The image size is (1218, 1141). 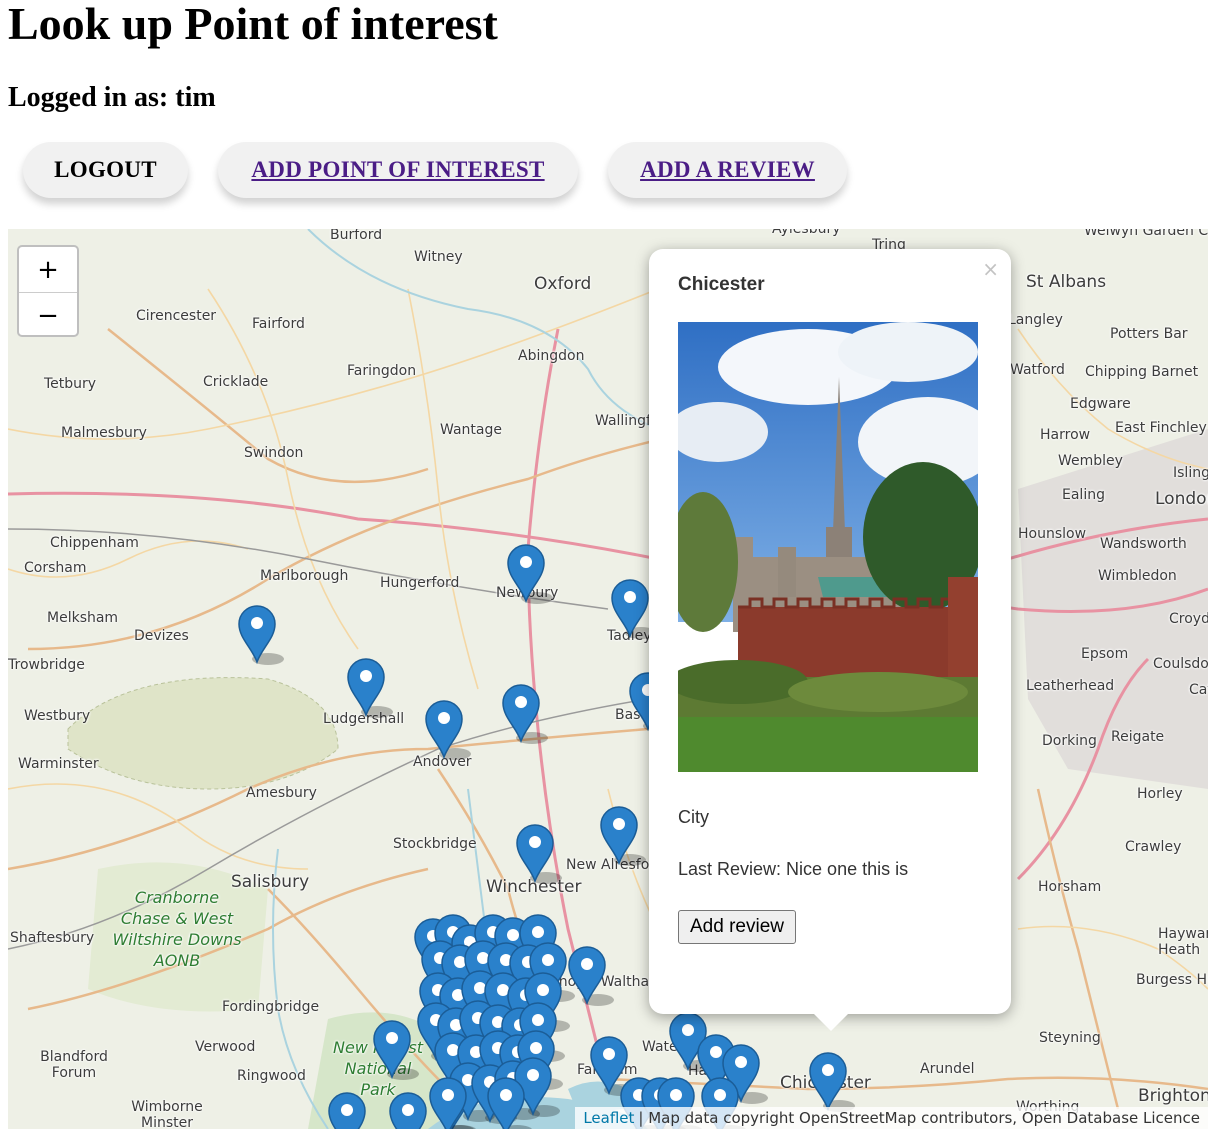 What do you see at coordinates (721, 284) in the screenshot?
I see `popup-title: Chicester` at bounding box center [721, 284].